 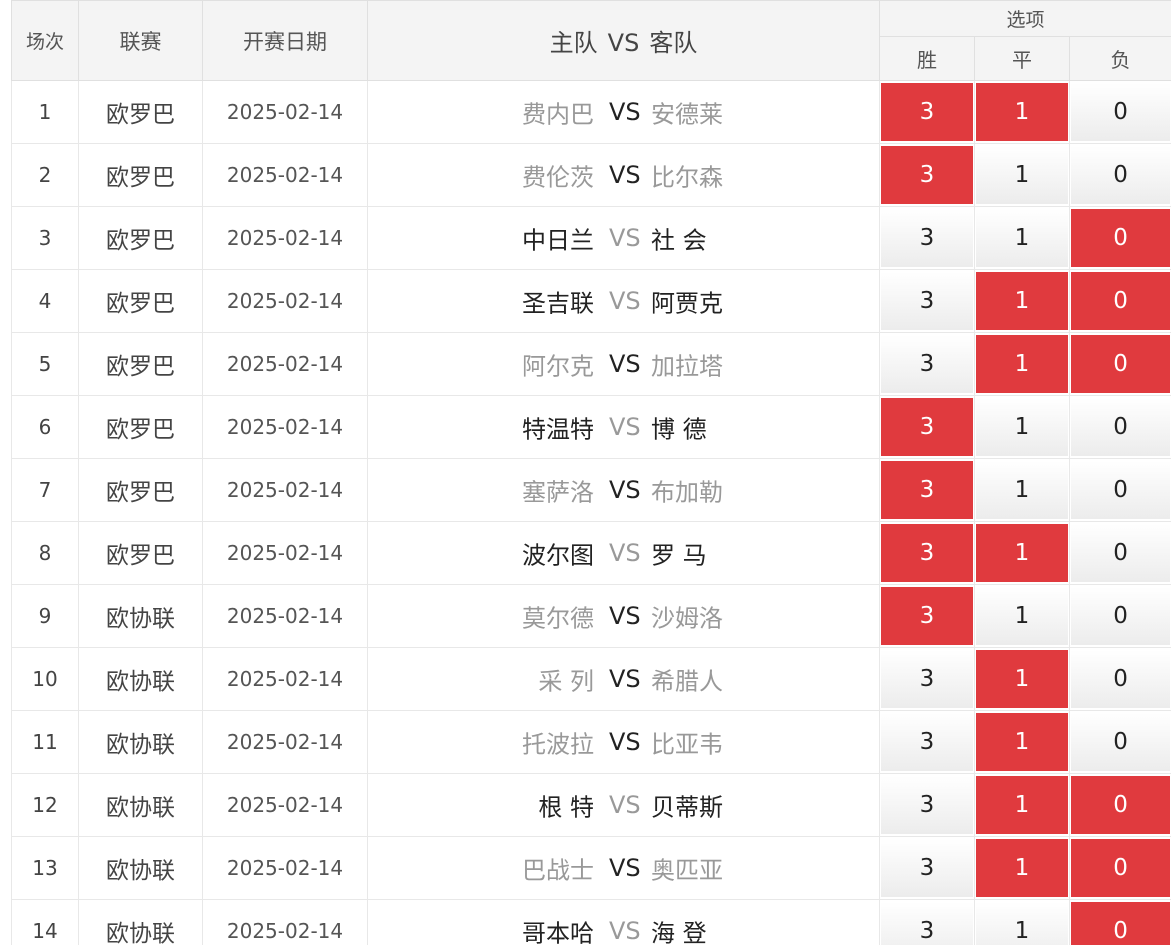 I want to click on league-name: 欧协联, so click(x=140, y=805).